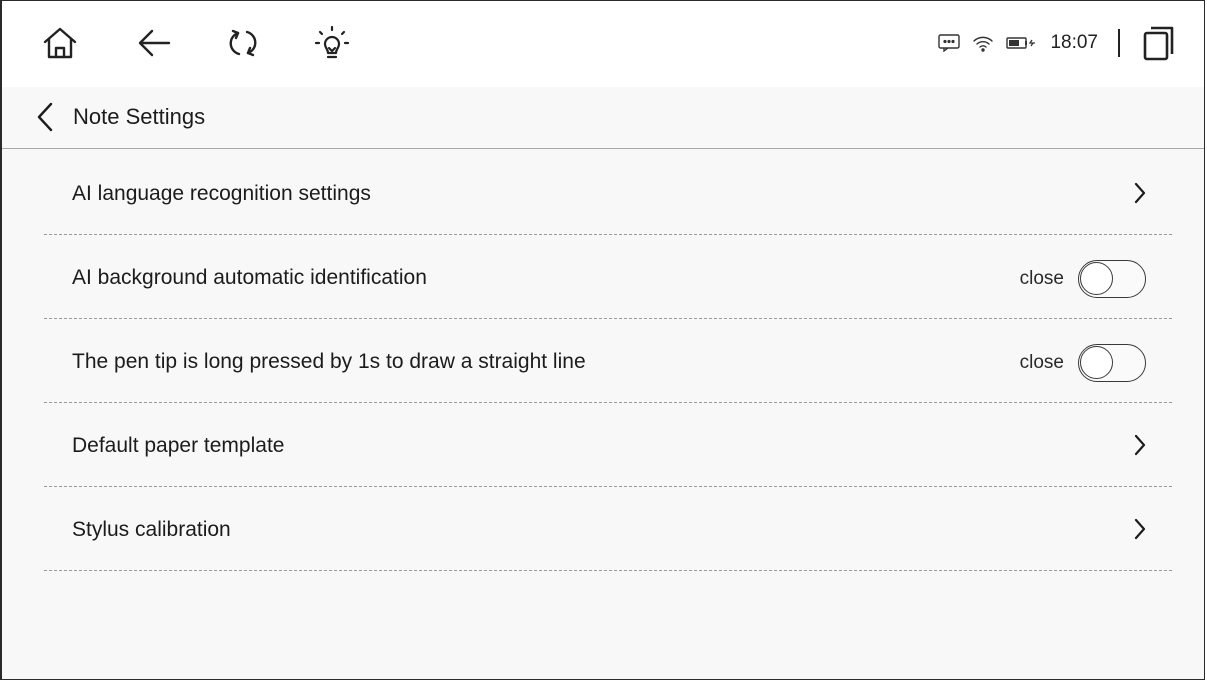  What do you see at coordinates (1159, 43) in the screenshot?
I see `recent-apps-icon` at bounding box center [1159, 43].